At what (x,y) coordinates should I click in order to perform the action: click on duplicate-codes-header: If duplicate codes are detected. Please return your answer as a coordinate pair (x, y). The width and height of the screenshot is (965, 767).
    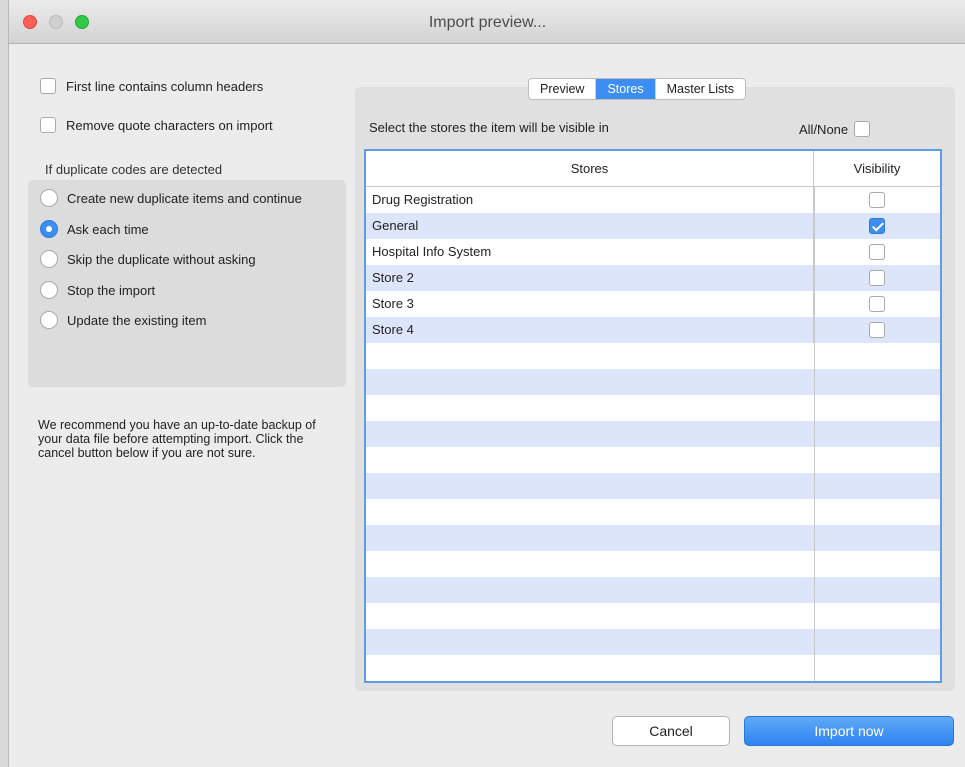
    Looking at the image, I should click on (134, 169).